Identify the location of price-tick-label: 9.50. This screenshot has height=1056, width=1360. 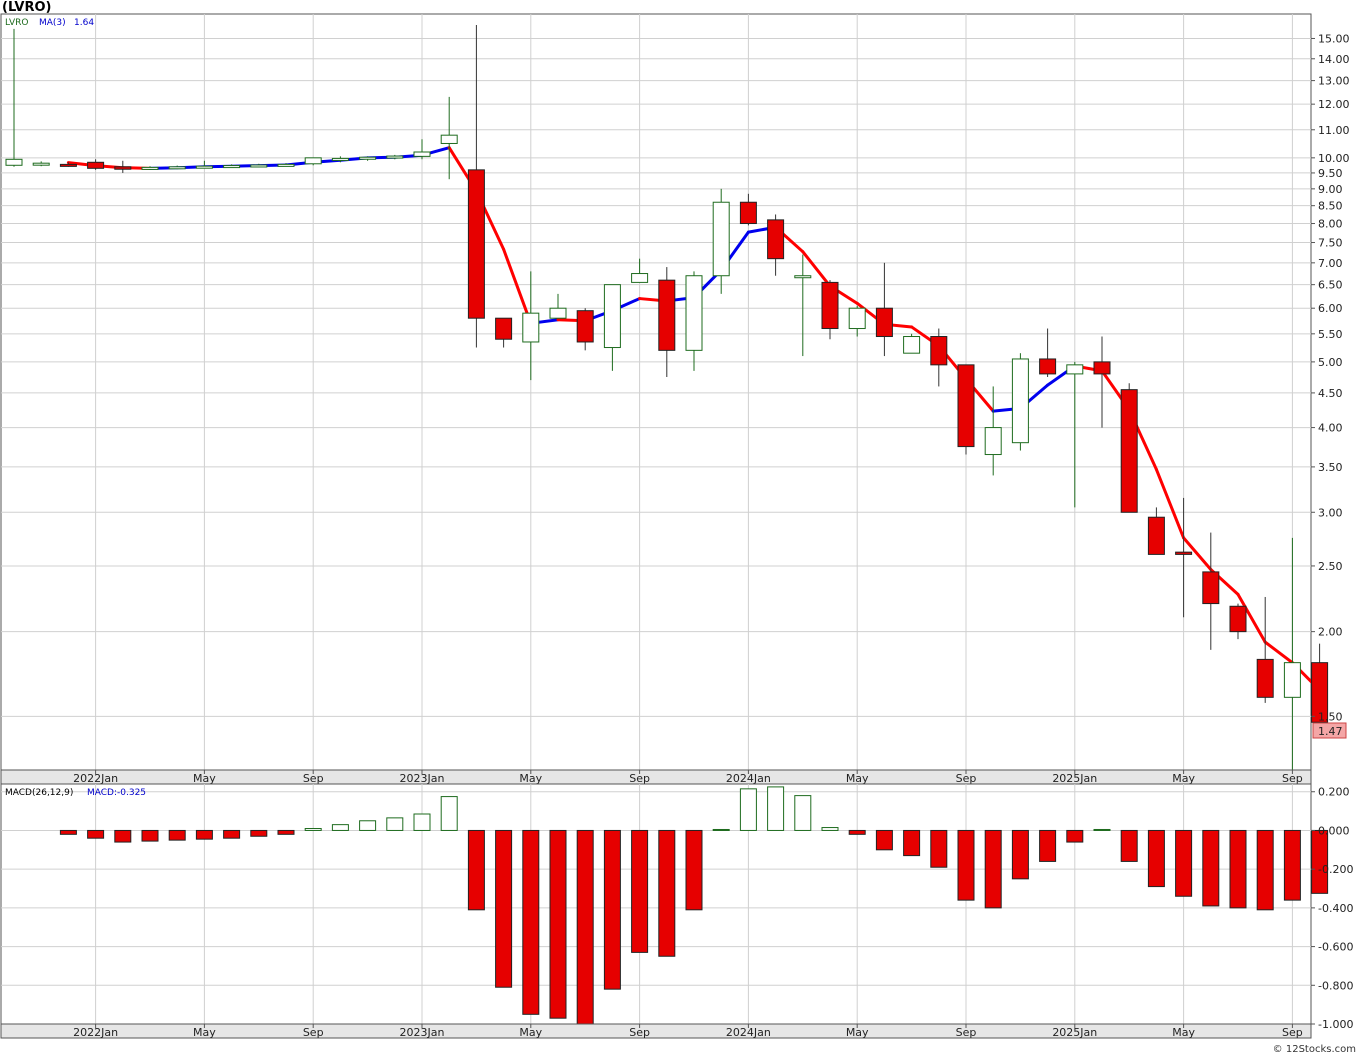
(1330, 173).